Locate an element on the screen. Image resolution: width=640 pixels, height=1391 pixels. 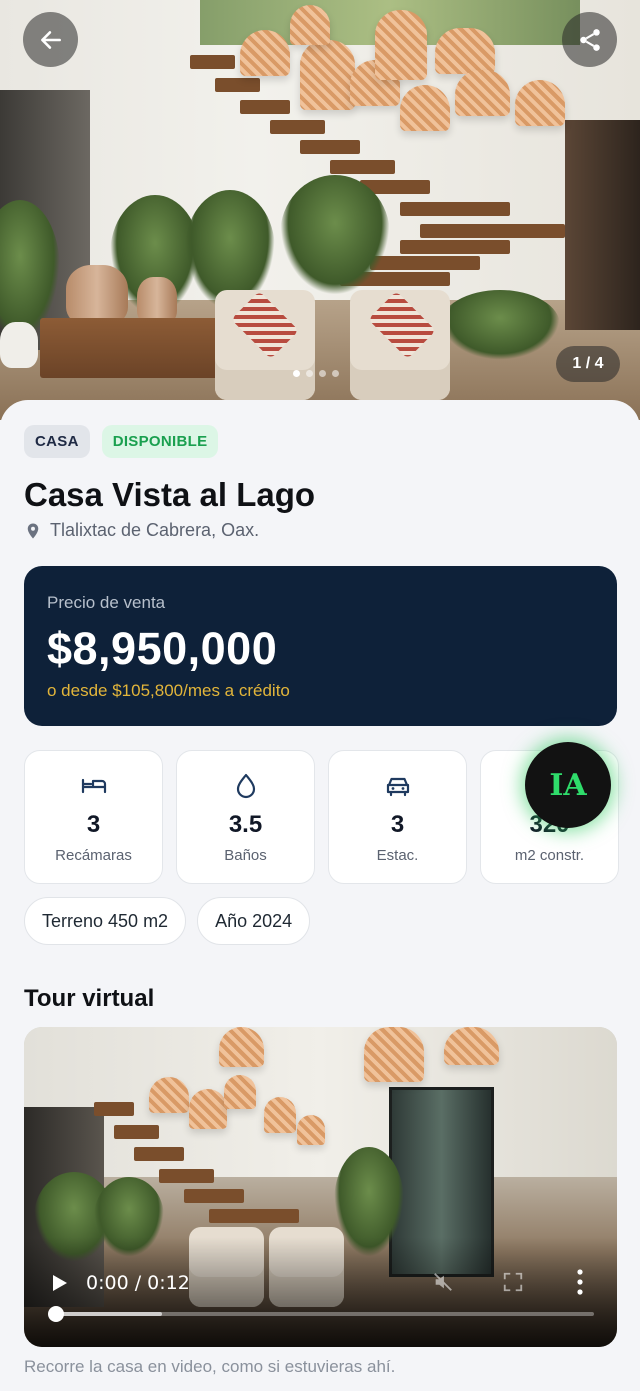
badge-row: CASA DISPONIBLE is located at coordinates (121, 441).